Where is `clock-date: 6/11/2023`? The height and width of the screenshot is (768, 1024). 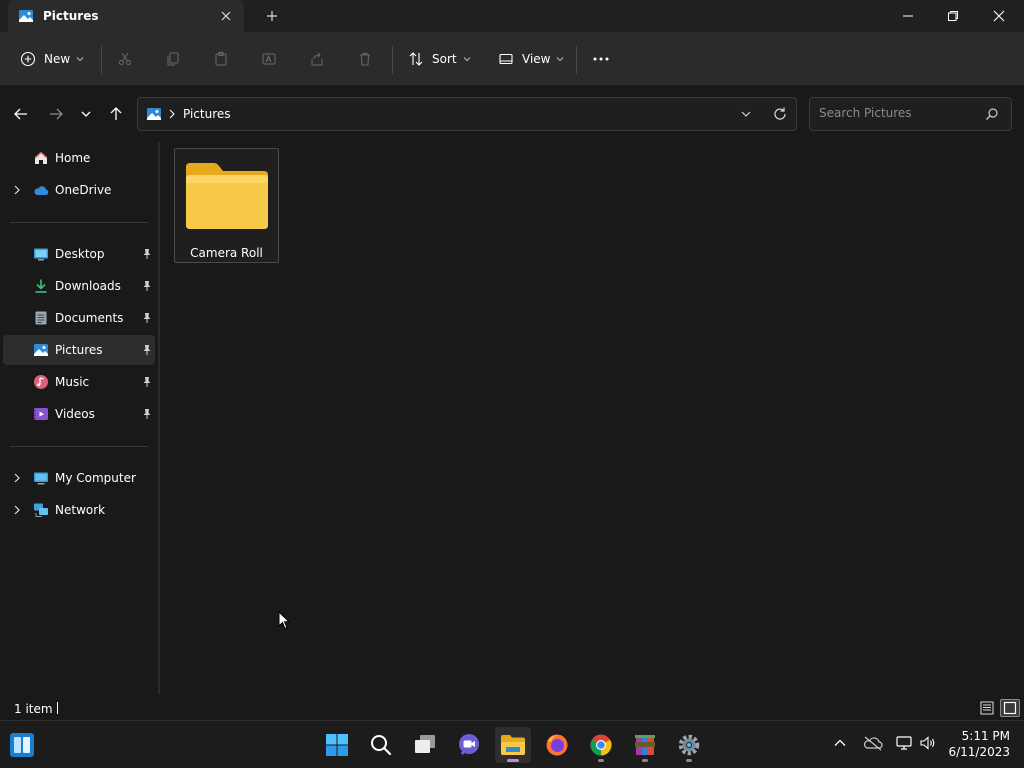
clock-date: 6/11/2023 is located at coordinates (975, 752).